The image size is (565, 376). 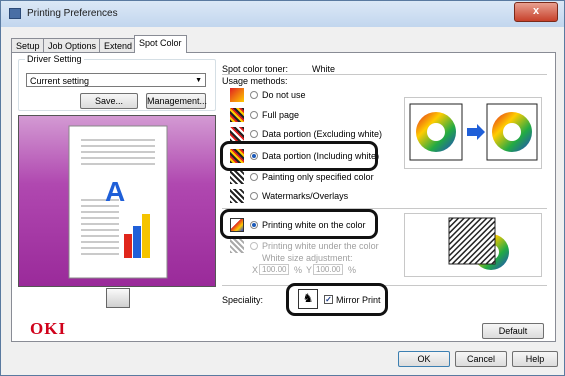 I want to click on speciality-label: Speciality:, so click(x=243, y=300).